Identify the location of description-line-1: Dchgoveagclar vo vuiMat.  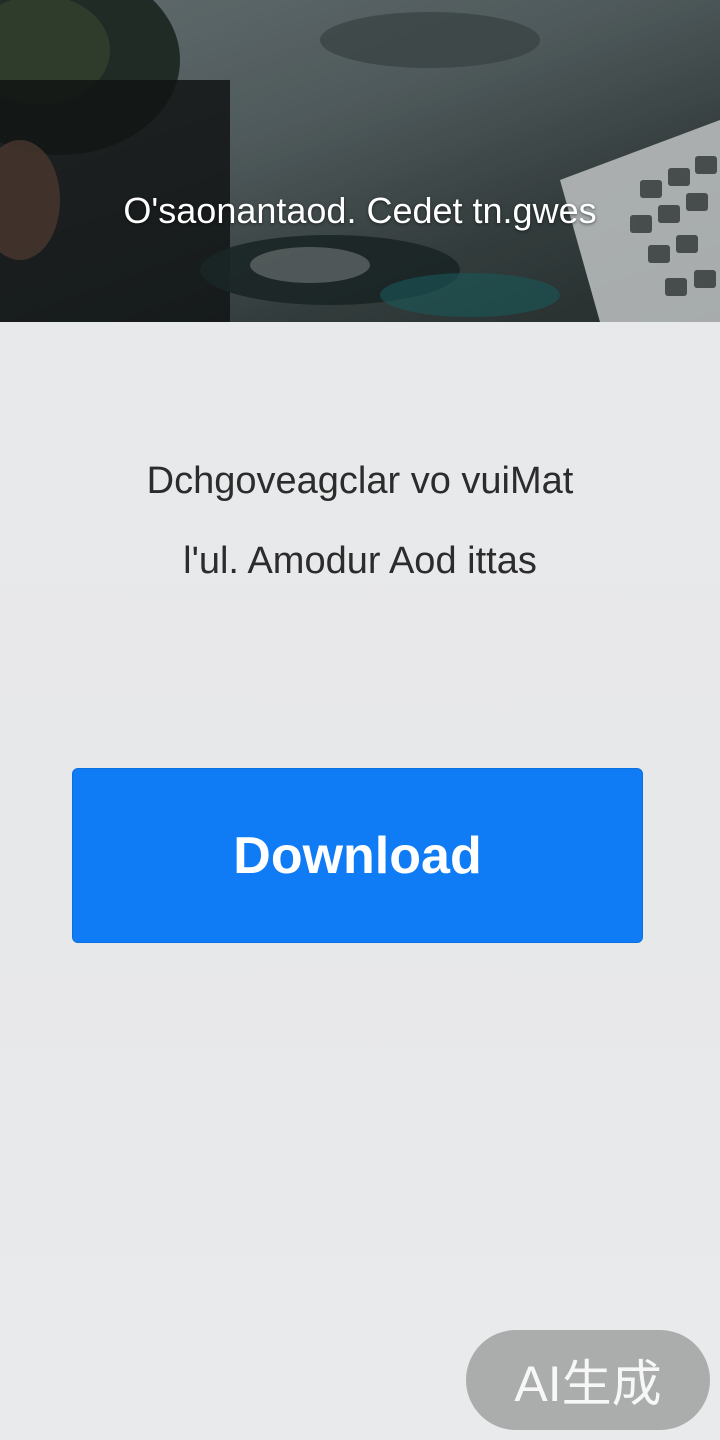
(360, 481).